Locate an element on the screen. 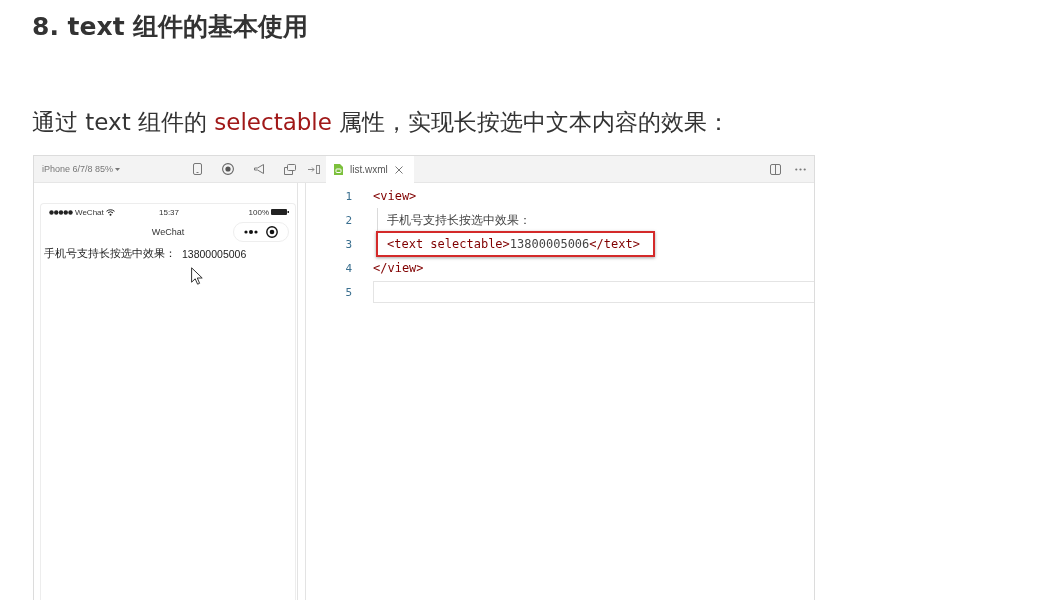 The height and width of the screenshot is (600, 1047). phone-number-text: 13800005006 is located at coordinates (214, 254).